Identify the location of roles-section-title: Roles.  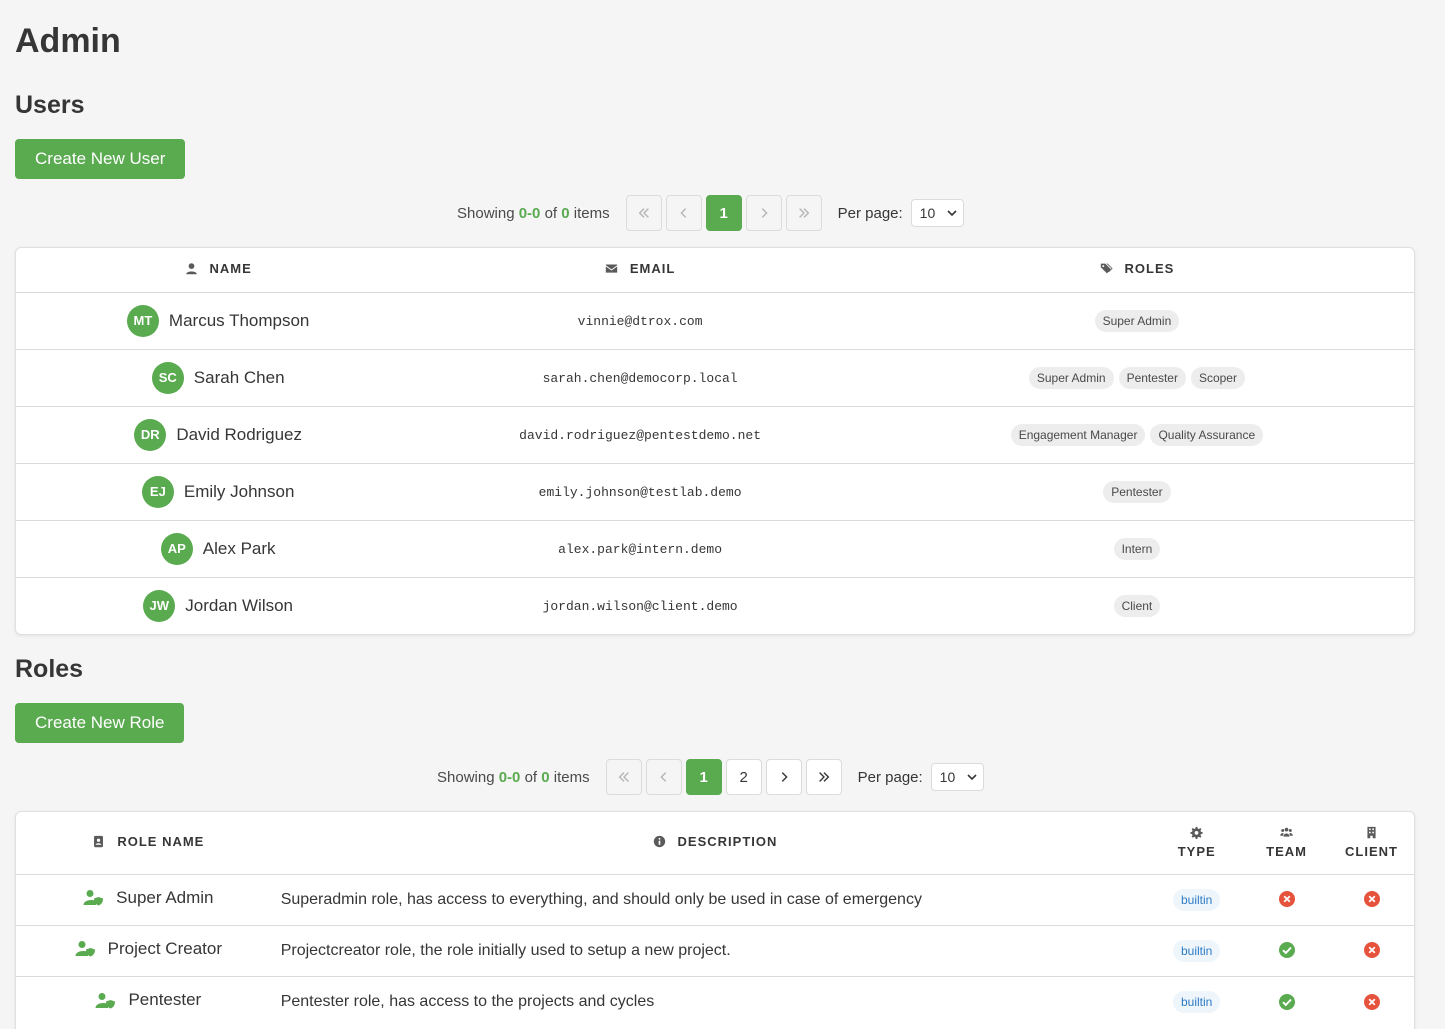
(49, 669).